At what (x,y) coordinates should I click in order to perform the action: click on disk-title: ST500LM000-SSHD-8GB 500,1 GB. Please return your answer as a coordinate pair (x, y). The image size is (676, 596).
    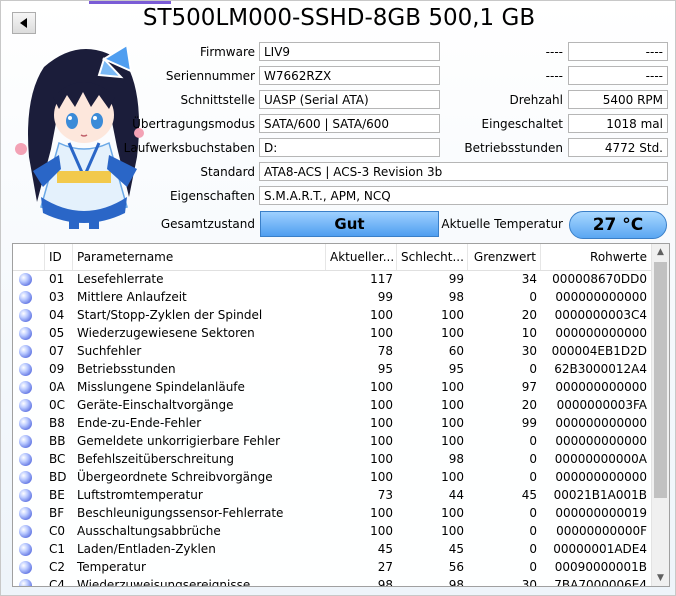
    Looking at the image, I should click on (339, 18).